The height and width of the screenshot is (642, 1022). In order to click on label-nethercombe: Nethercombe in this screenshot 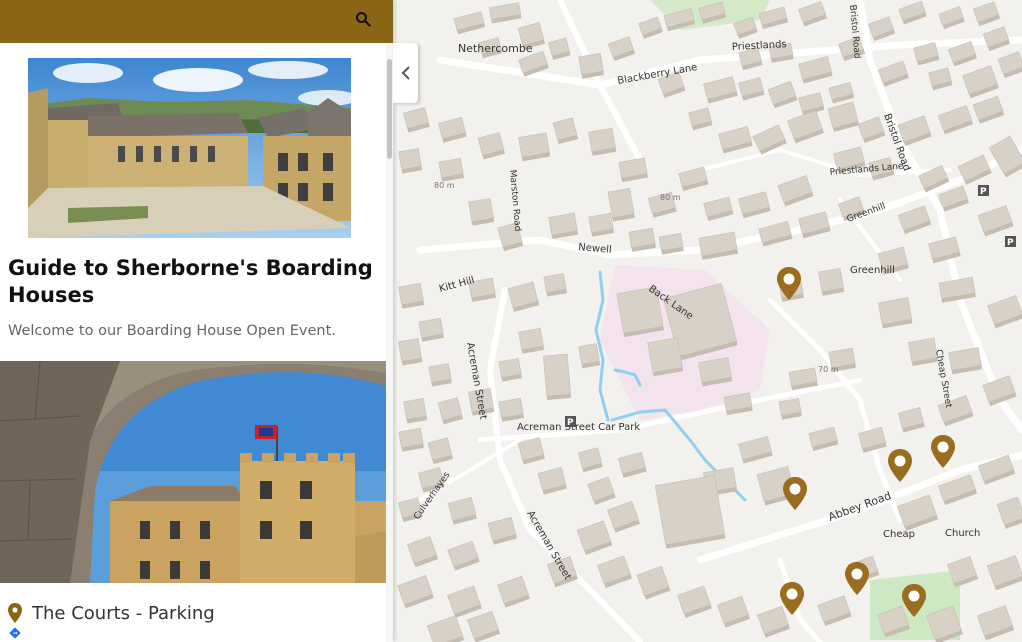, I will do `click(495, 48)`.